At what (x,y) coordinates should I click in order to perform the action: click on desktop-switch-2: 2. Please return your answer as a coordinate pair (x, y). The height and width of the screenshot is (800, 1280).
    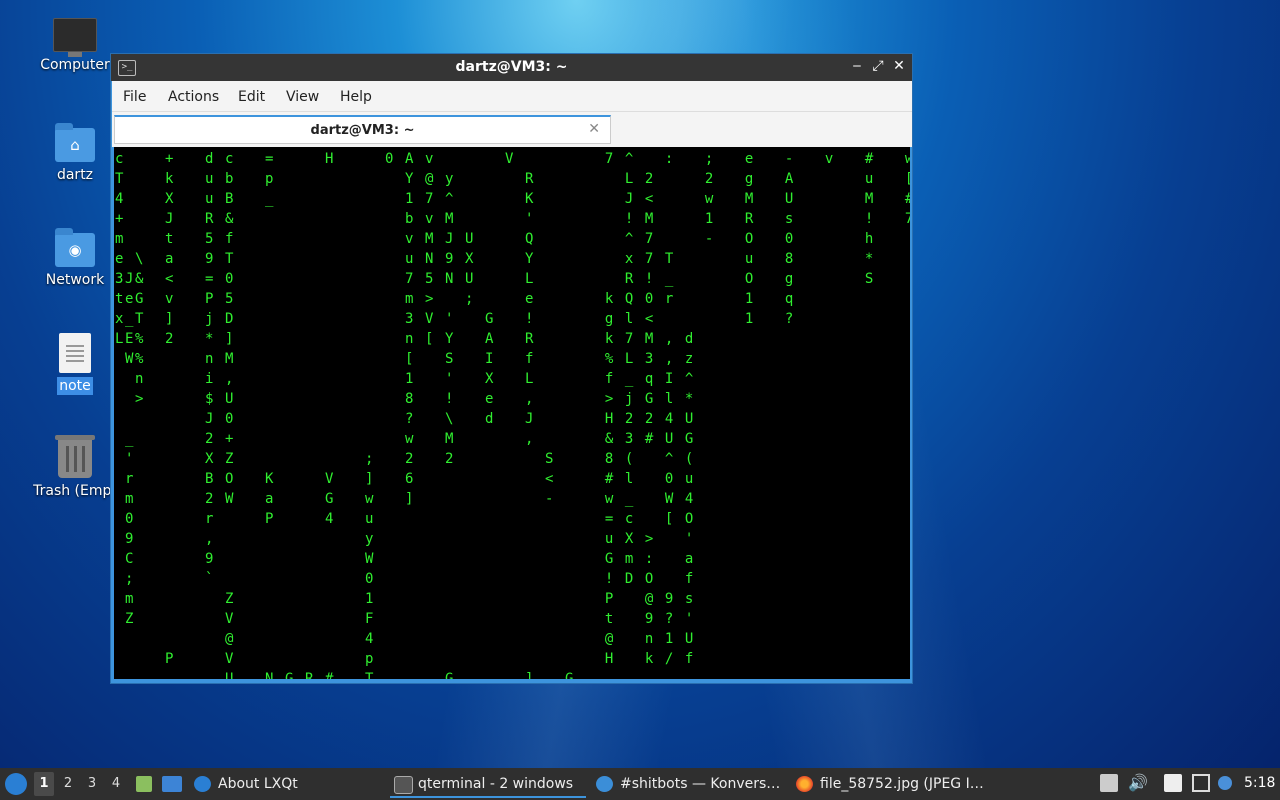
    Looking at the image, I should click on (68, 784).